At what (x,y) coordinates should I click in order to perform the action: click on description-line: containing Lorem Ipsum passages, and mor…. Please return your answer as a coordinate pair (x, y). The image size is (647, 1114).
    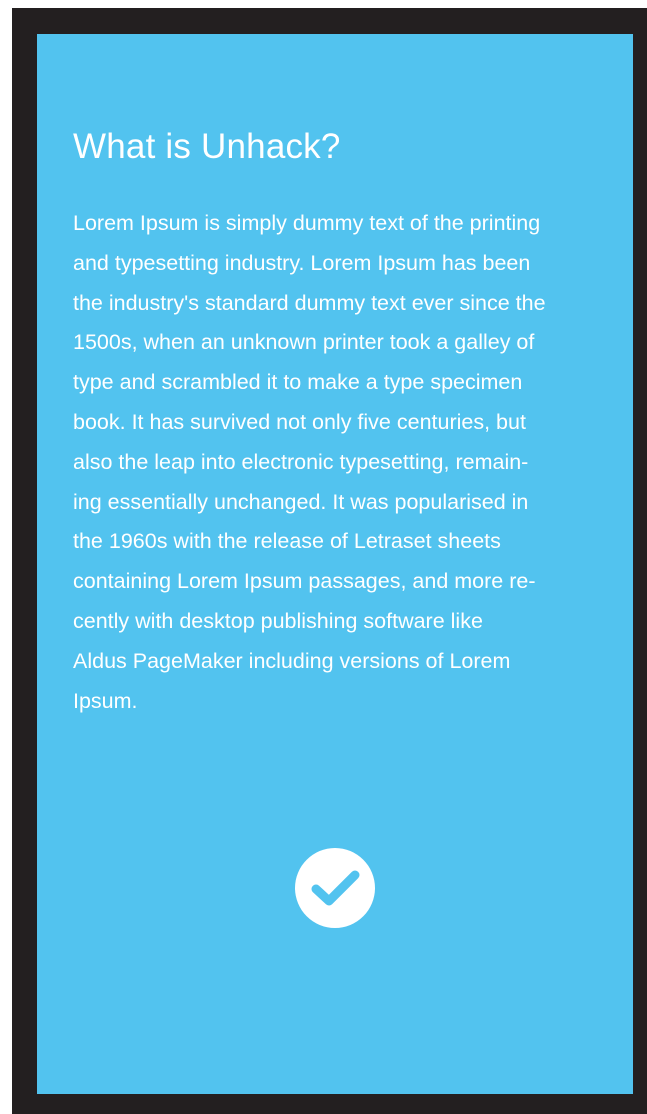
    Looking at the image, I should click on (304, 581).